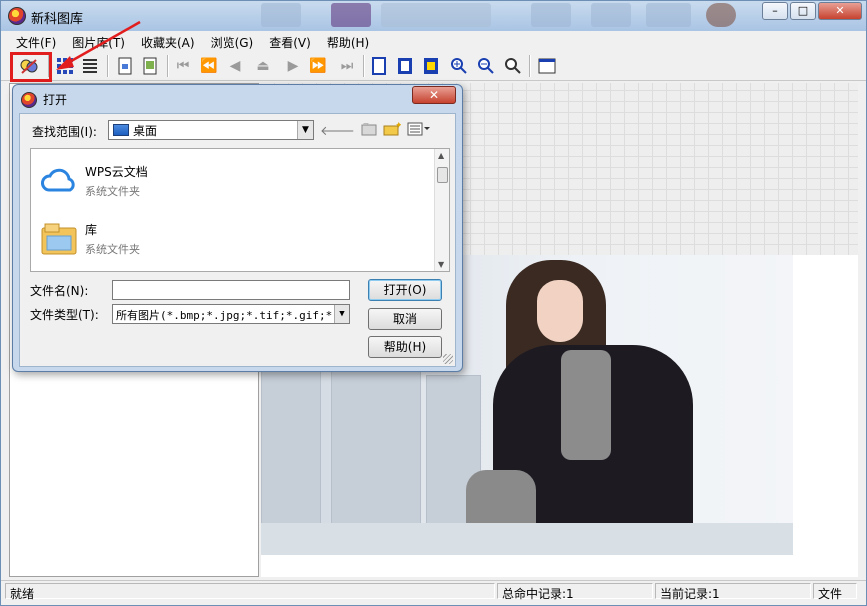  I want to click on menu-help: 帮助(H), so click(348, 41).